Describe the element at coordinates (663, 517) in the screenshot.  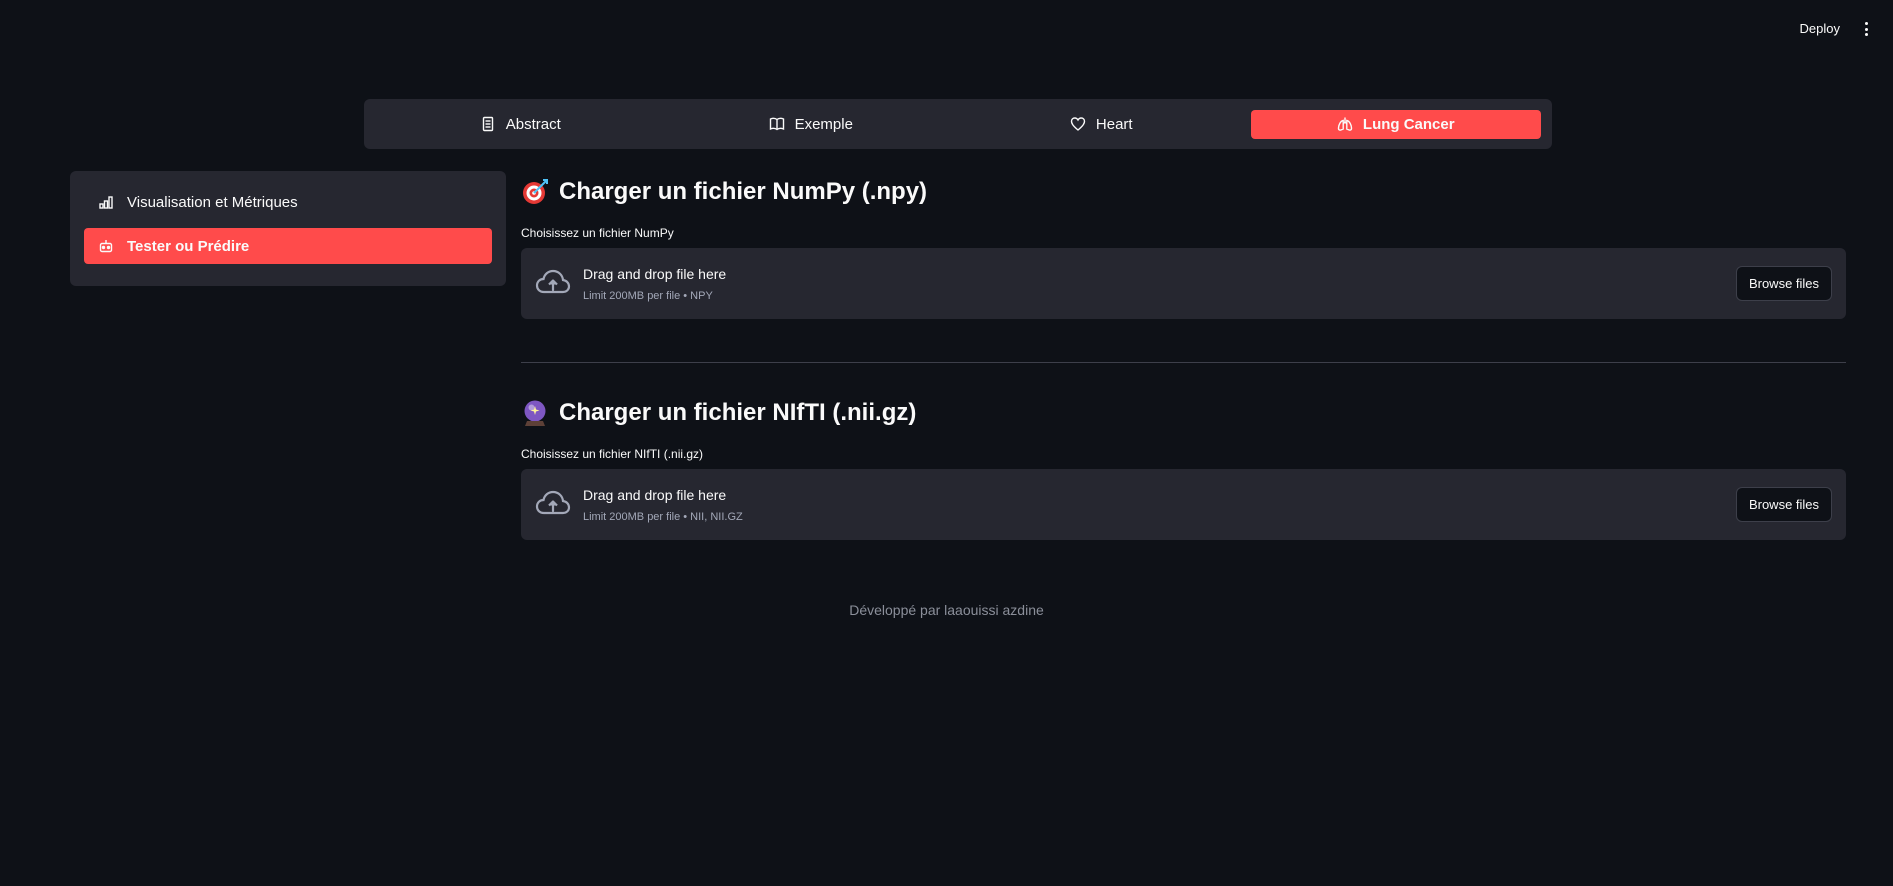
I see `dropzone-limit: Limit 200MB per file • NII, NII.GZ` at that location.